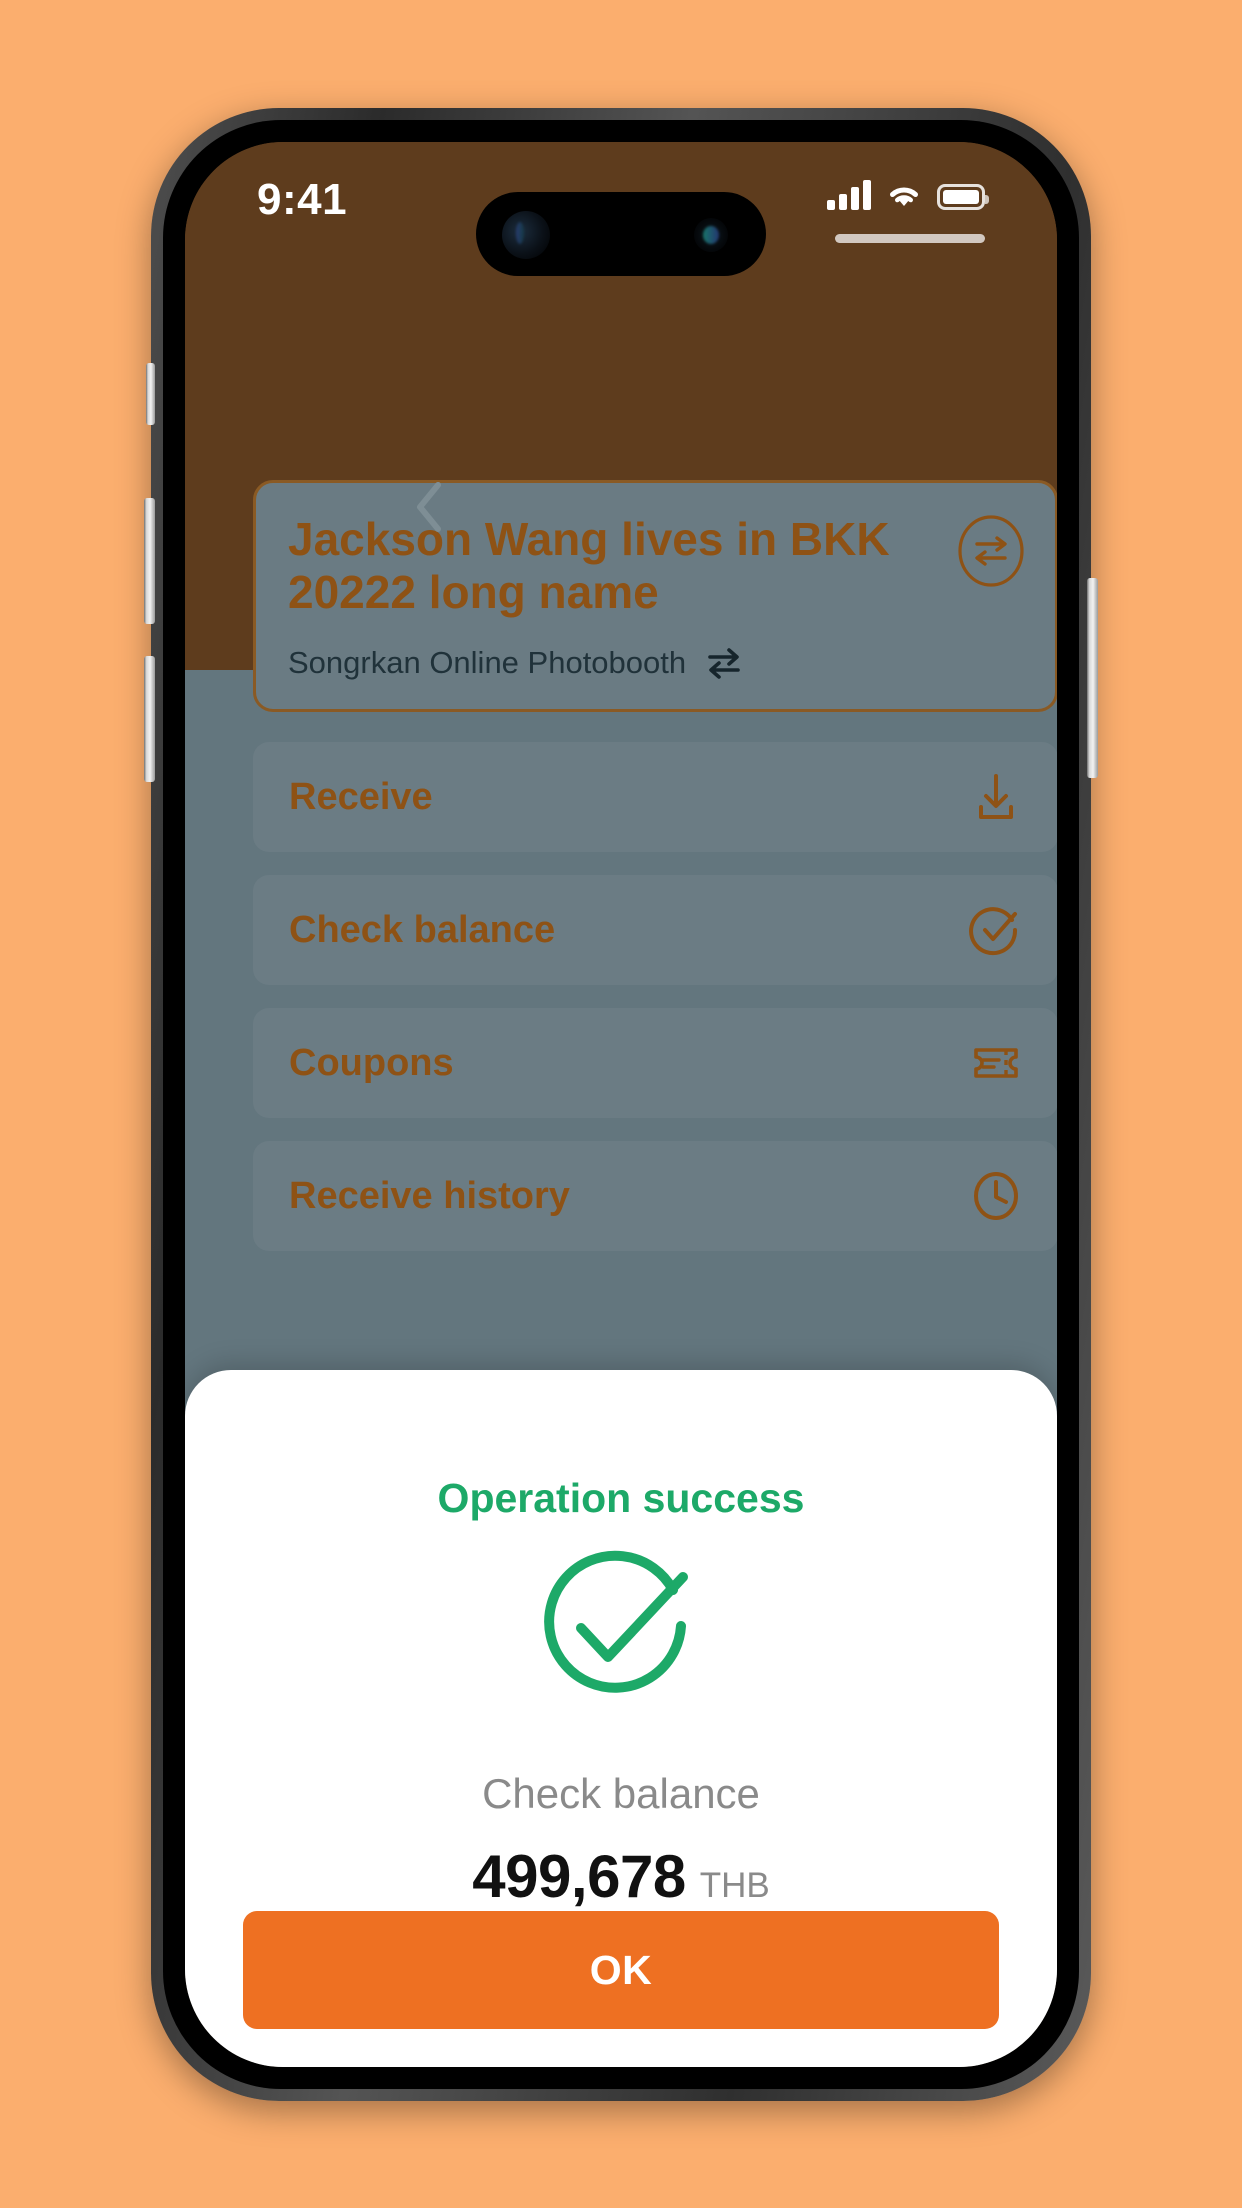 Image resolution: width=1242 pixels, height=2208 pixels. I want to click on menu-item-receive-history: Receive history, so click(655, 1196).